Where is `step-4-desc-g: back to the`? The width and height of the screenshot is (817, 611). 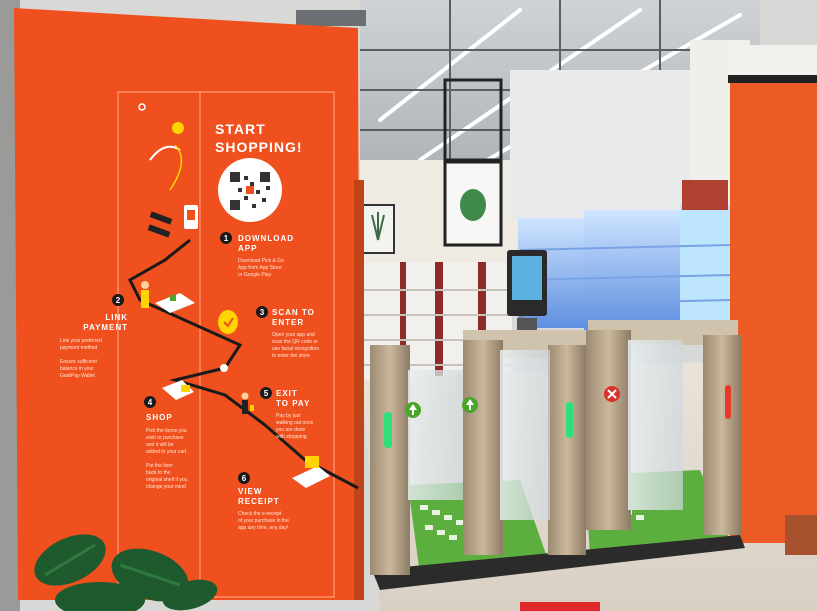 step-4-desc-g: back to the is located at coordinates (158, 473).